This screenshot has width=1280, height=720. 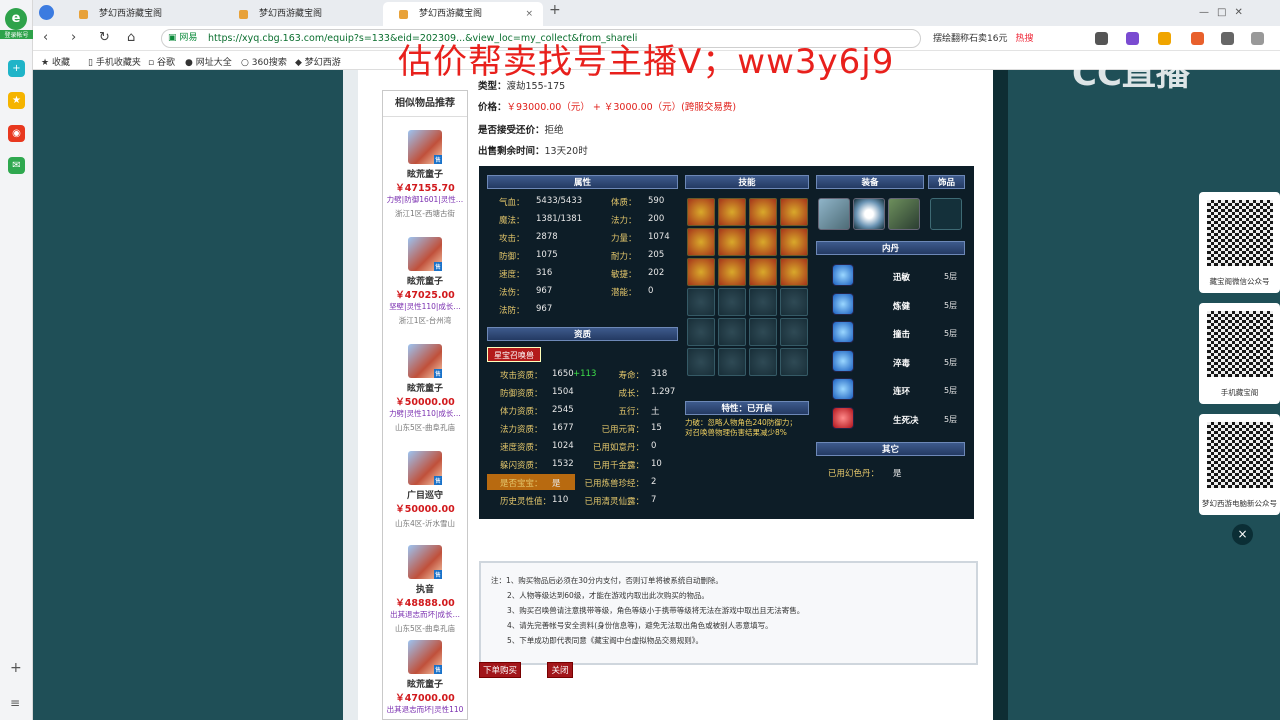 I want to click on bookmark-mobile: ▯ 手机收藏夹, so click(x=114, y=61).